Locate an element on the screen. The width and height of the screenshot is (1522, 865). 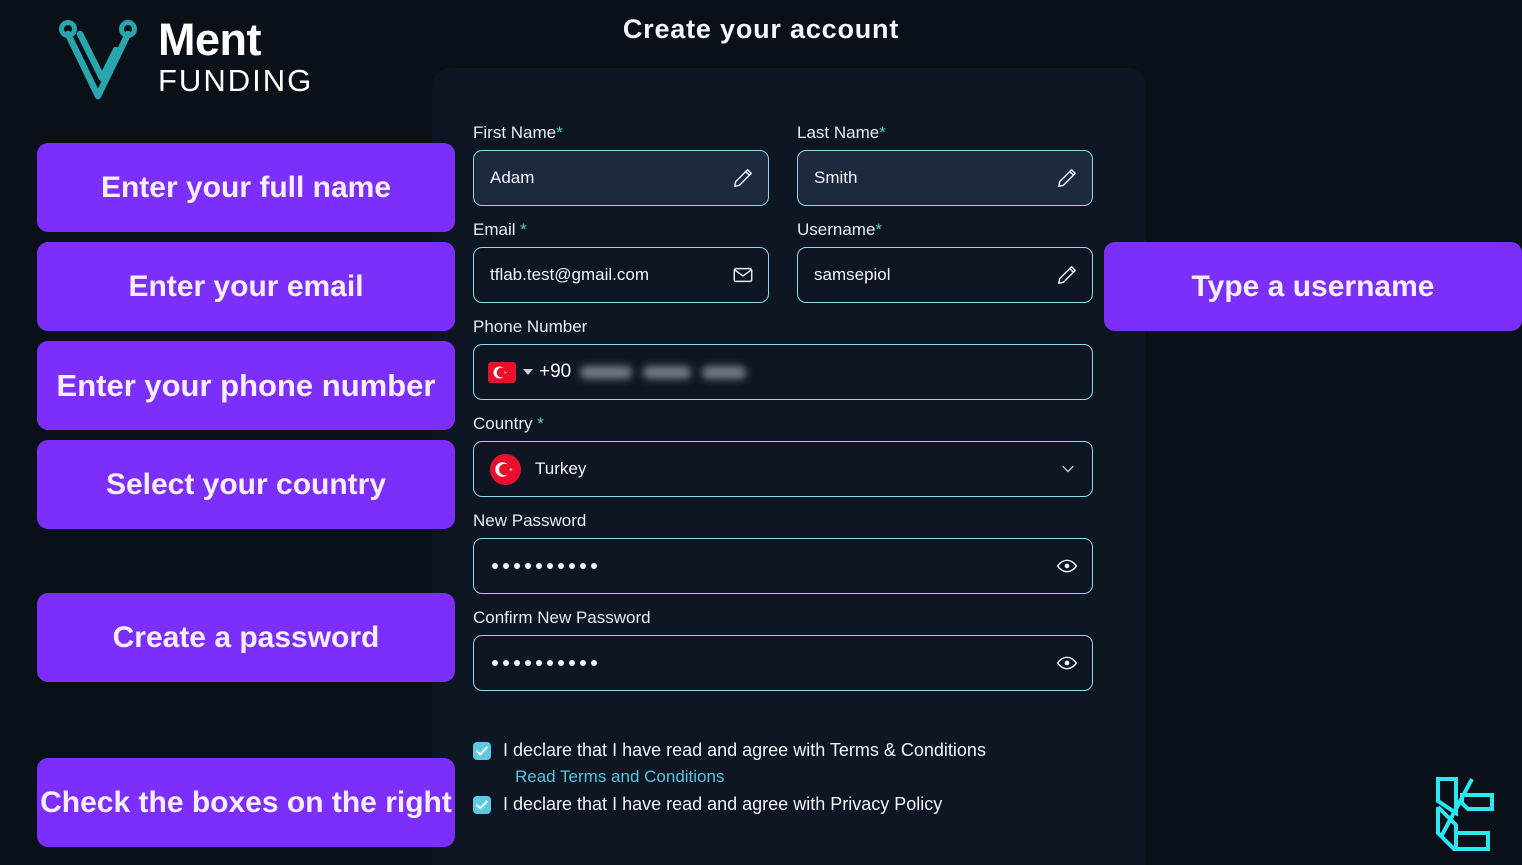
last-name-value: Smith is located at coordinates (836, 177).